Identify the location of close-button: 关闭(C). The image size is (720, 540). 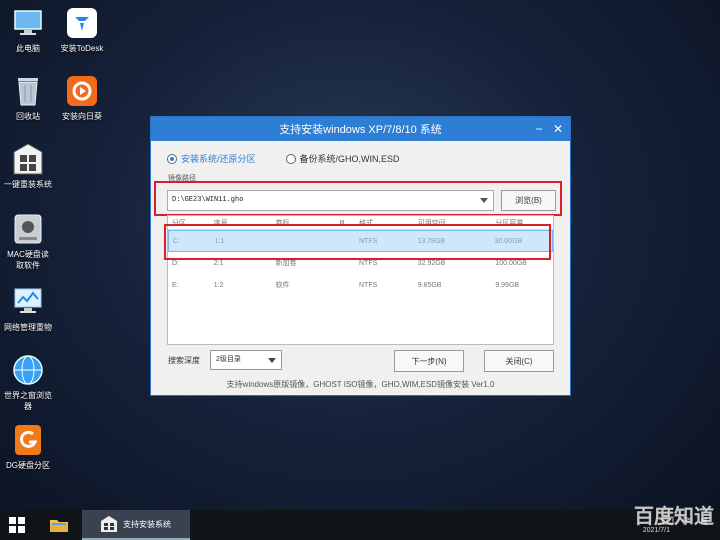
(519, 361).